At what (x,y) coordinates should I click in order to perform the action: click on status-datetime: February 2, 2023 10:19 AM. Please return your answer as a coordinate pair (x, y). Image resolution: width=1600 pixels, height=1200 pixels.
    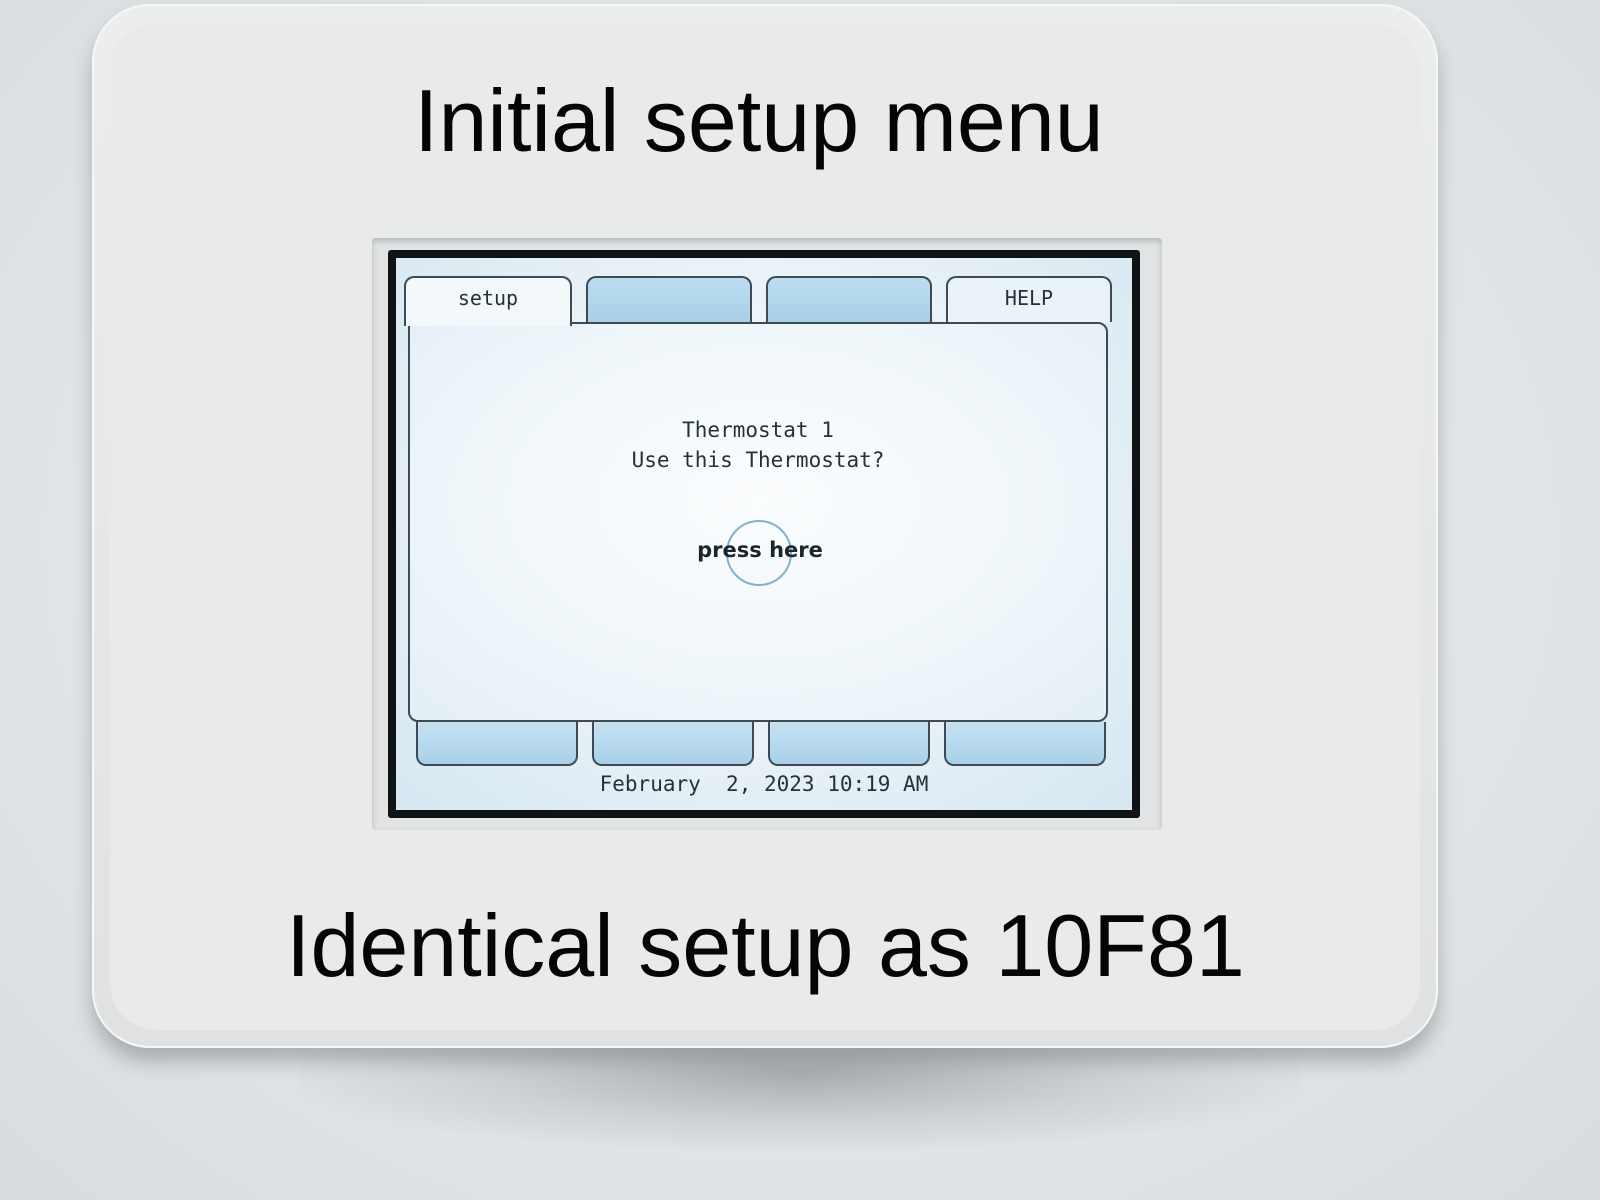
    Looking at the image, I should click on (764, 784).